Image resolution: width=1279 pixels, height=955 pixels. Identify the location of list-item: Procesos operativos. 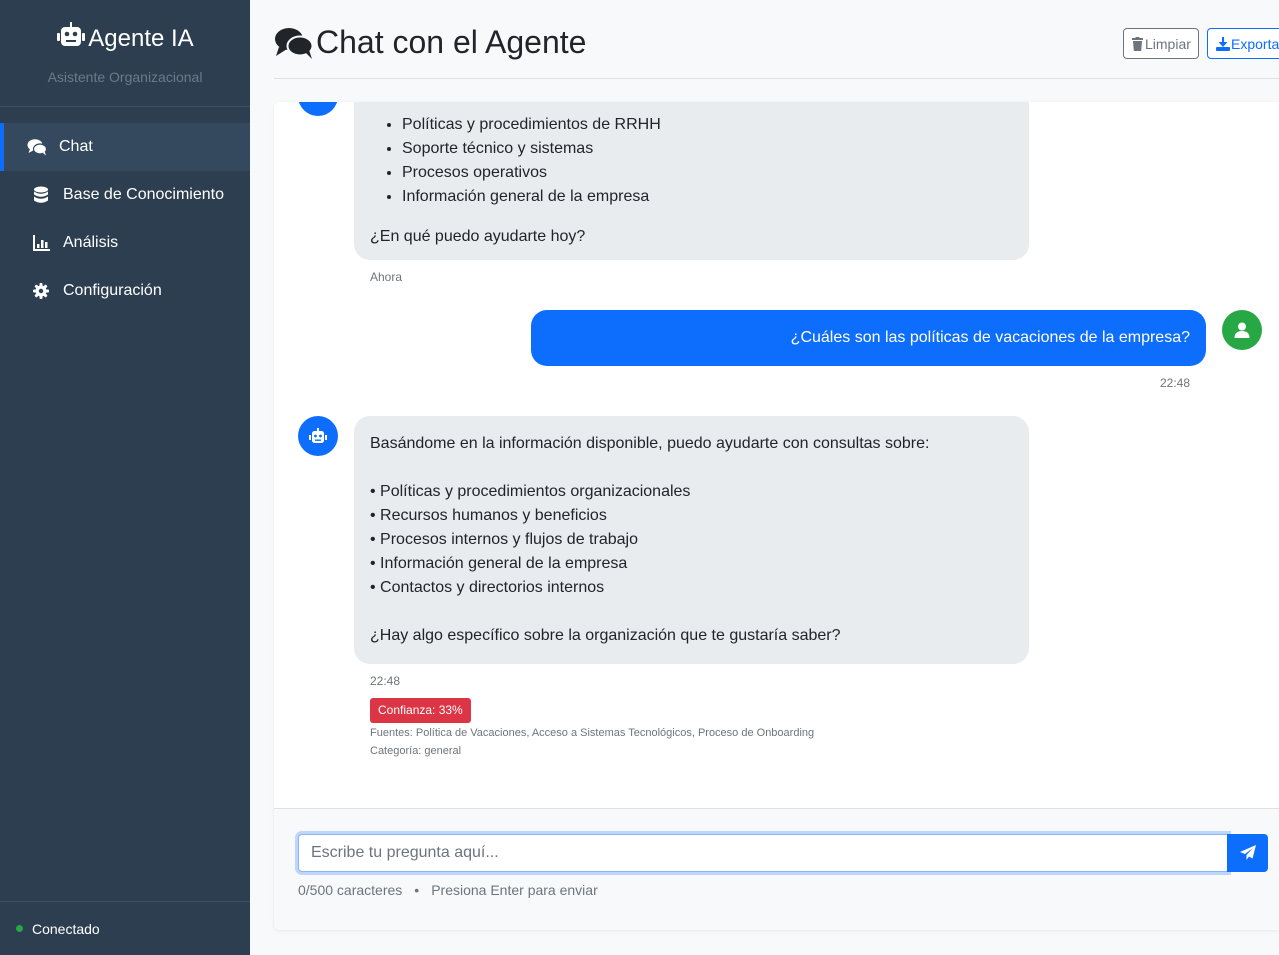
(707, 173).